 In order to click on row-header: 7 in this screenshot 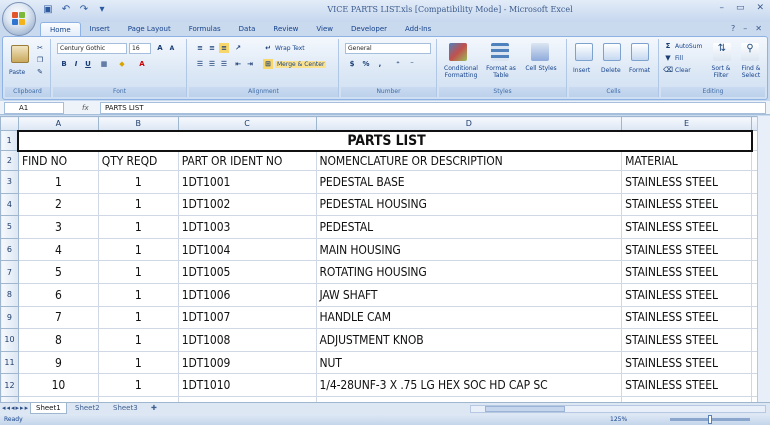, I will do `click(9, 272)`.